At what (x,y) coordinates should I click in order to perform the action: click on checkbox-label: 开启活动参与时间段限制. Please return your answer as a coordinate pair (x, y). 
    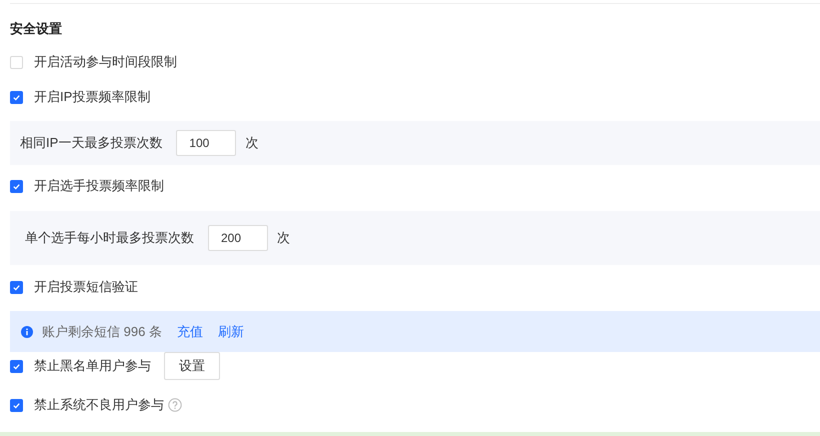
    Looking at the image, I should click on (105, 62).